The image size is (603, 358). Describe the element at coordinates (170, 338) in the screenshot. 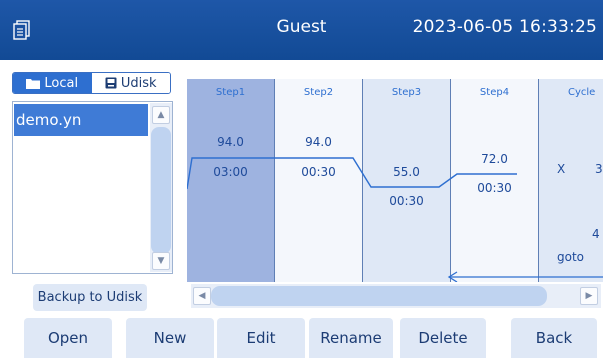

I see `new-button: New` at that location.